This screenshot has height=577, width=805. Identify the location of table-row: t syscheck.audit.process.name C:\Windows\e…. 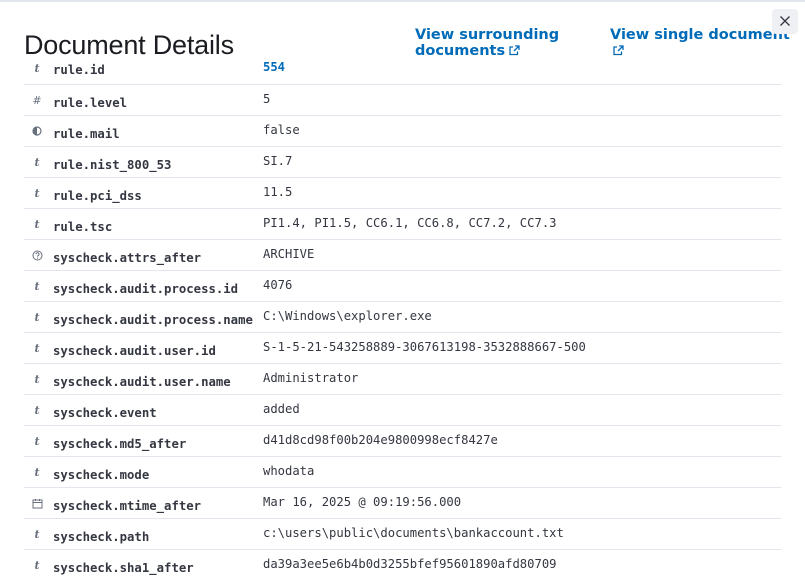
(402, 317).